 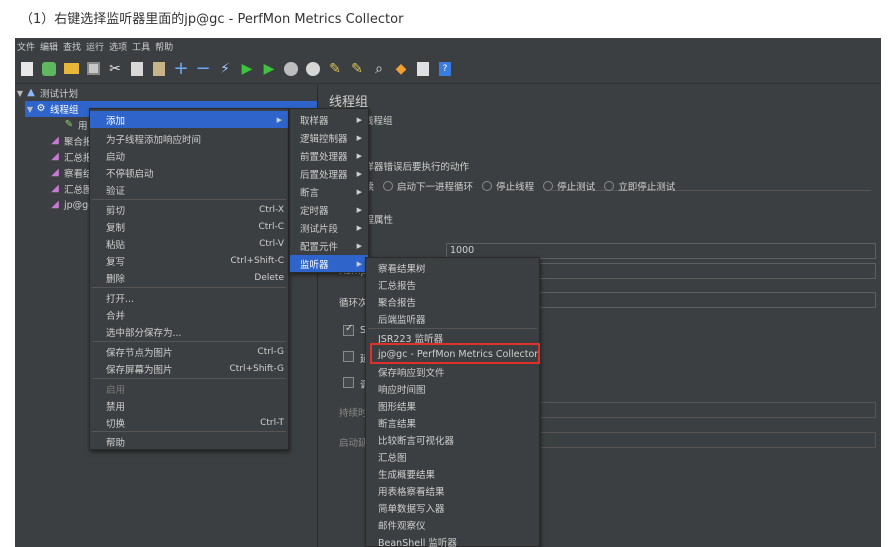 I want to click on tree-node-test-plan: ▼ ▲ 测试计划, so click(x=166, y=93).